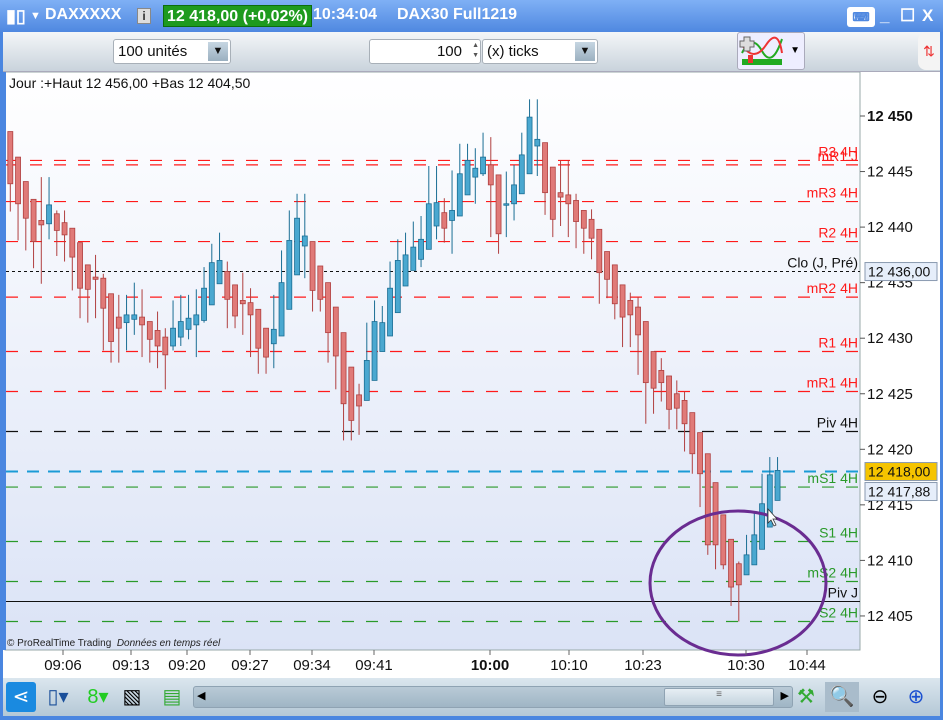 The height and width of the screenshot is (720, 943). What do you see at coordinates (513, 51) in the screenshot?
I see `ticks-select-value: (x) ticks` at bounding box center [513, 51].